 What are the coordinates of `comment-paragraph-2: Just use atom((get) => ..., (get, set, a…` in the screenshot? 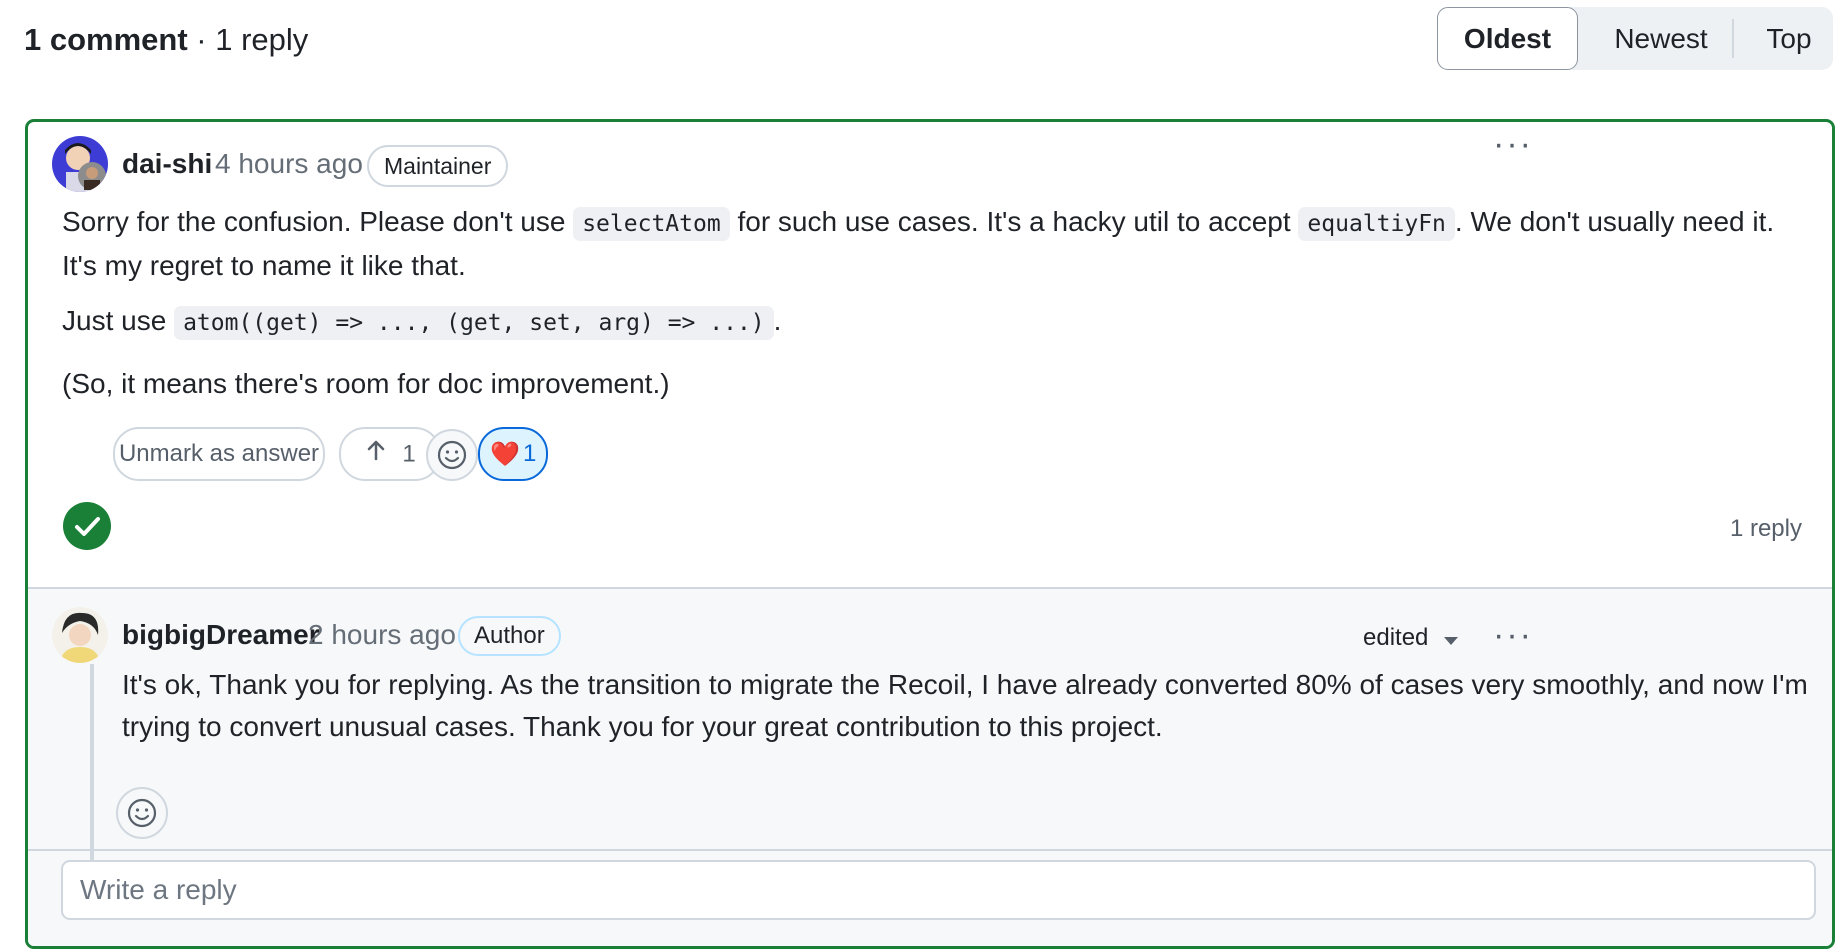 It's located at (922, 322).